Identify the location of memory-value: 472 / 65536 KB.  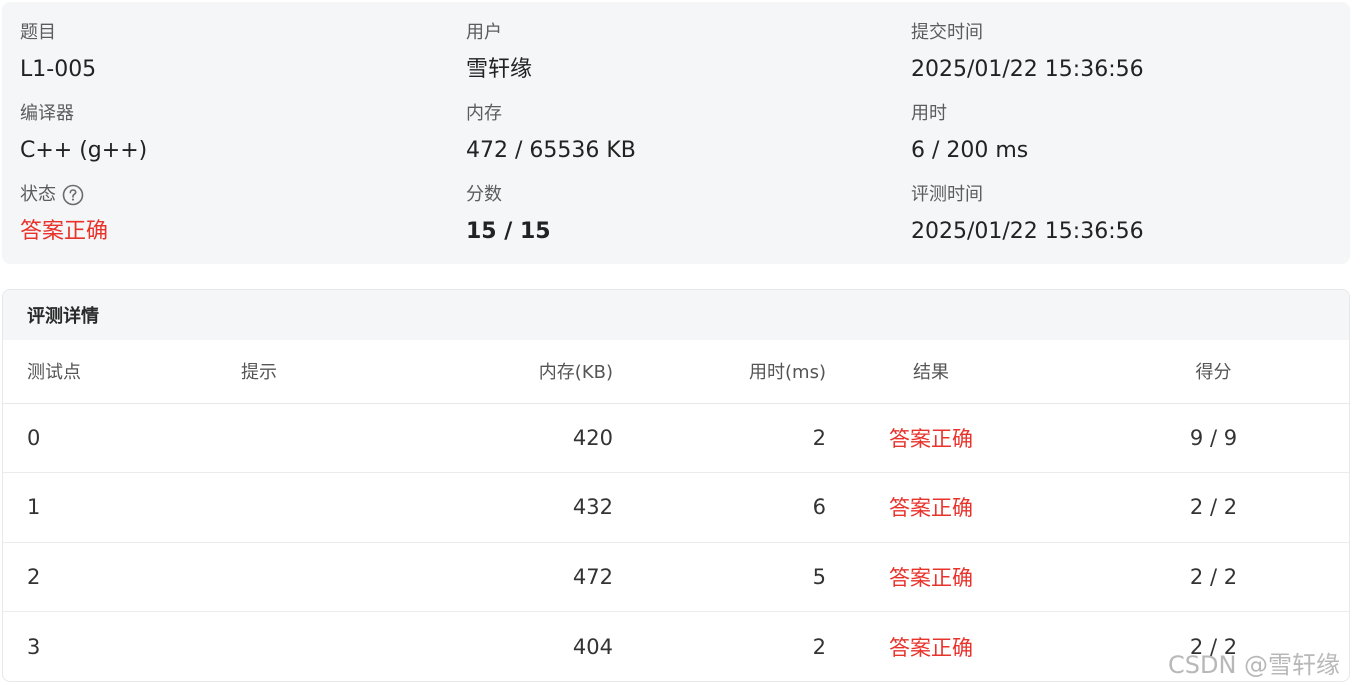
(551, 150).